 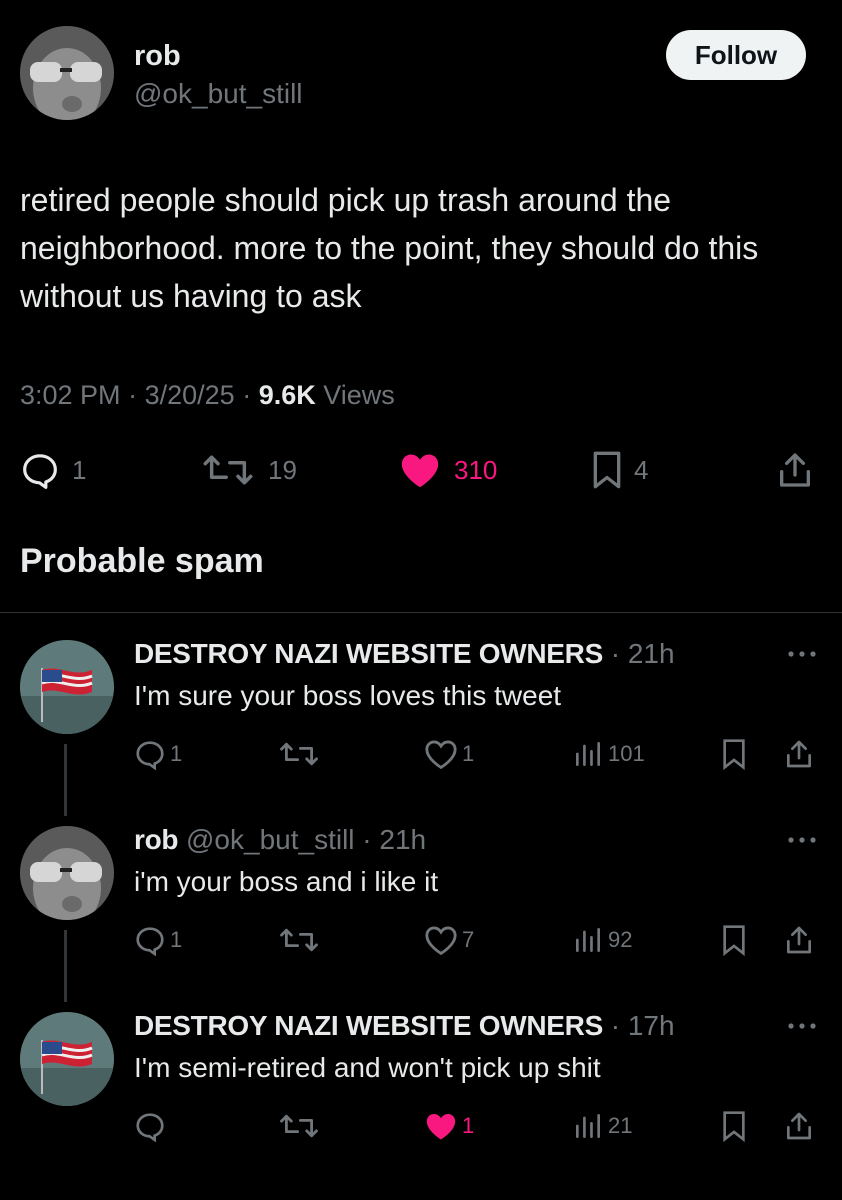 I want to click on reply-header: DESTROY NAZI WEBSITE OWNERS · 21h, so click(x=404, y=653).